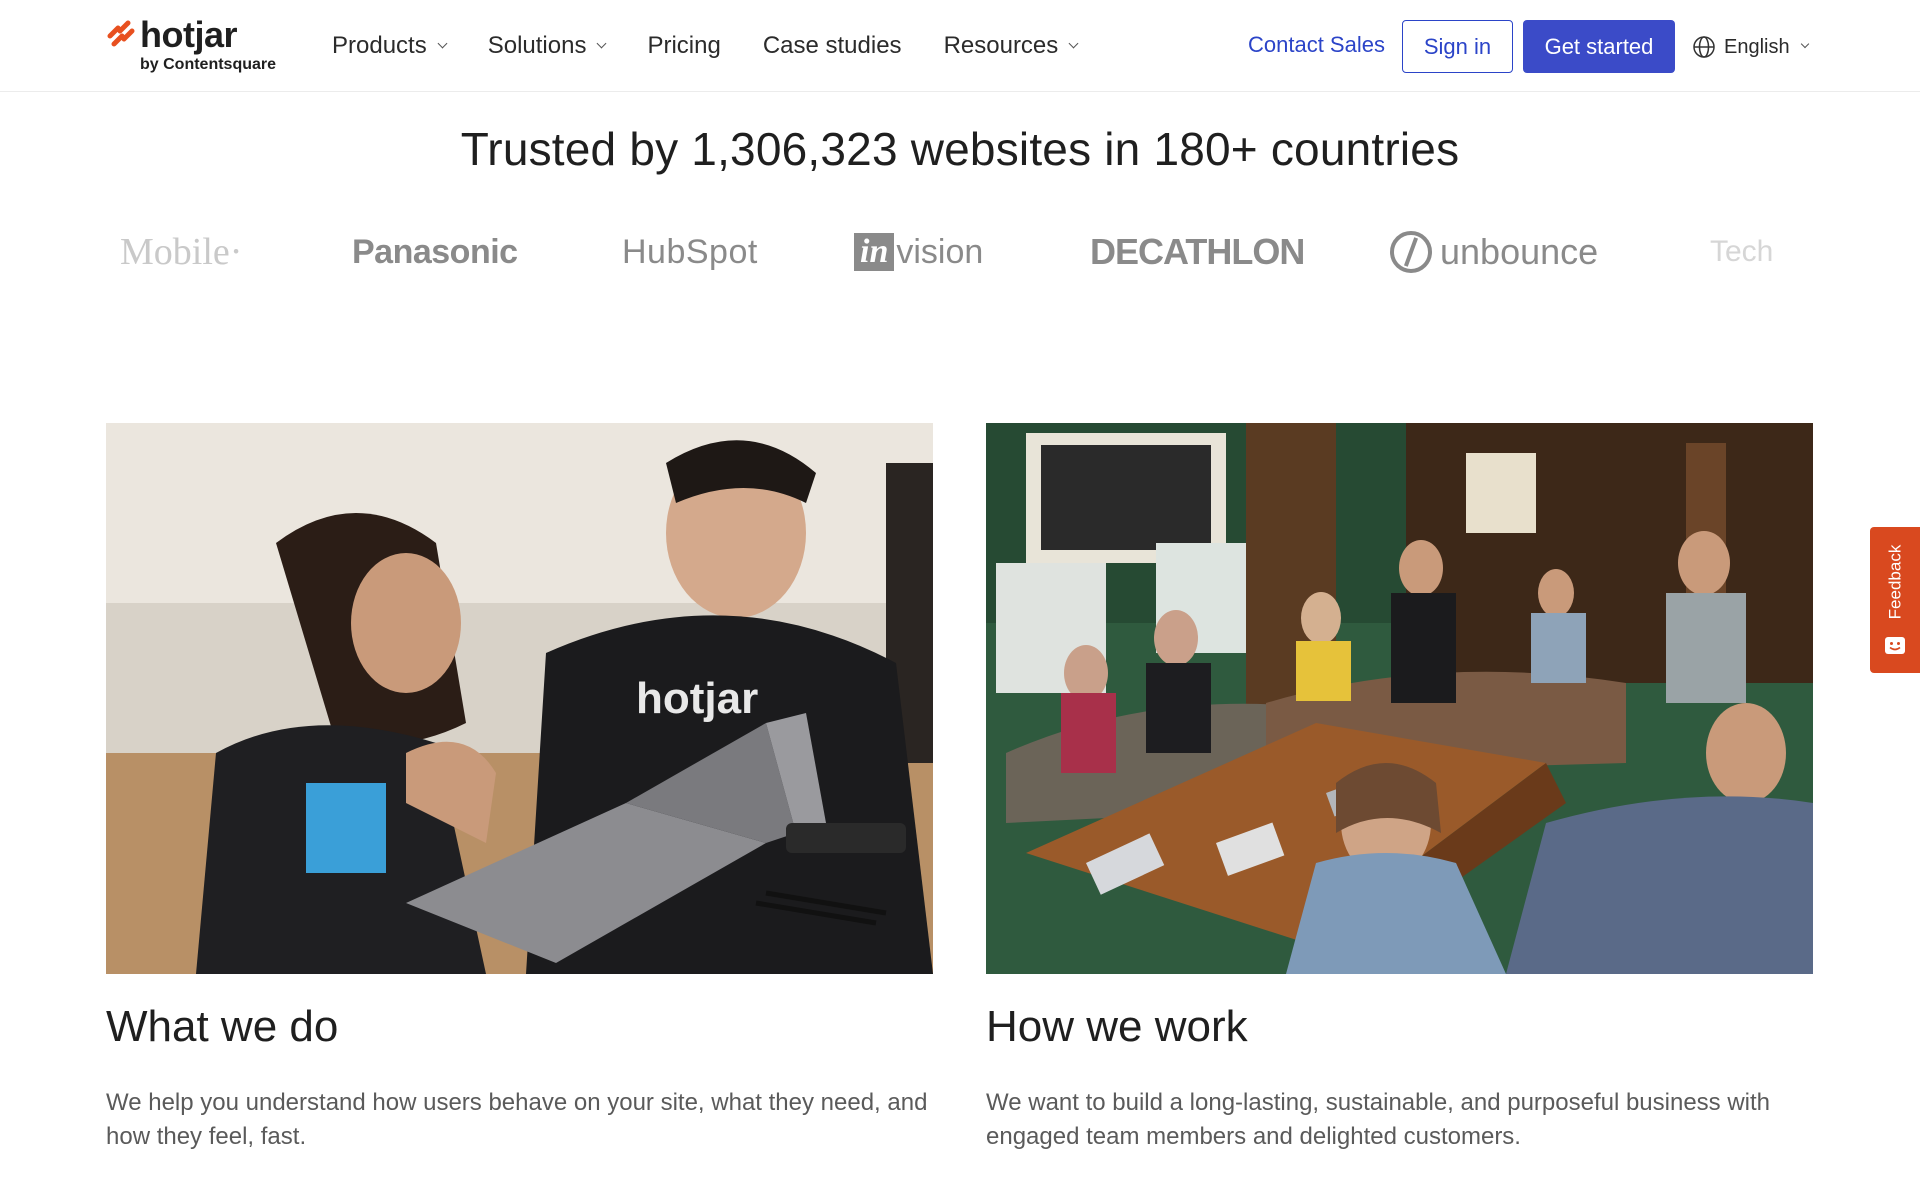  I want to click on nav-pricing: Pricing, so click(683, 46).